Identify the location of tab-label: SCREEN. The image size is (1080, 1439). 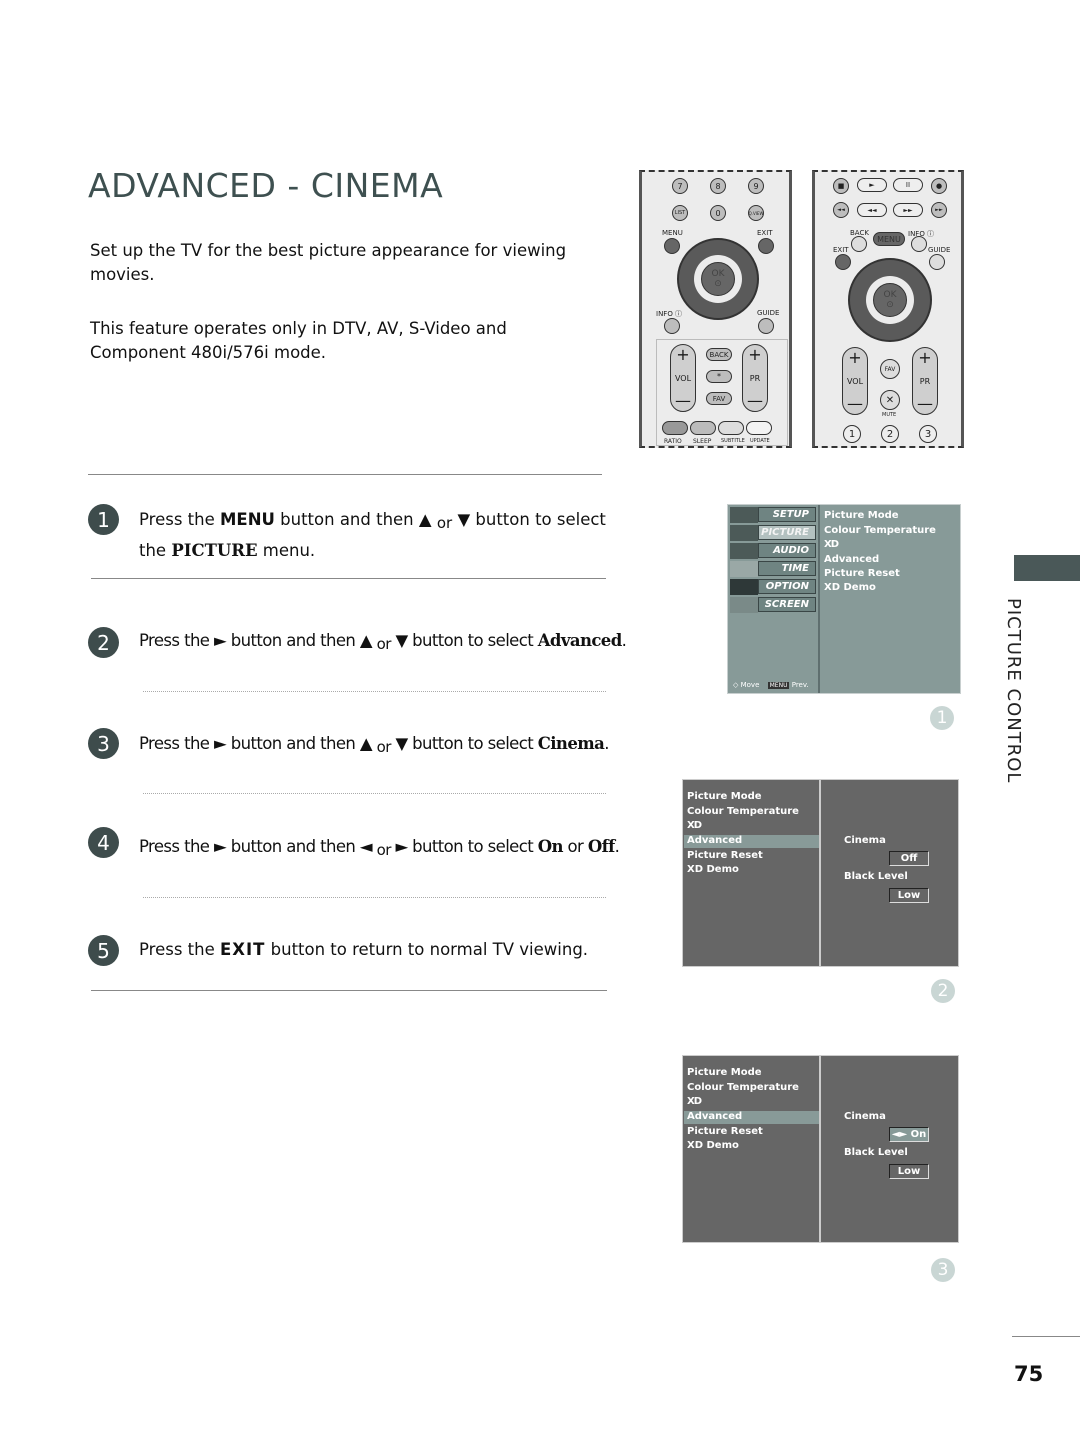
(787, 604).